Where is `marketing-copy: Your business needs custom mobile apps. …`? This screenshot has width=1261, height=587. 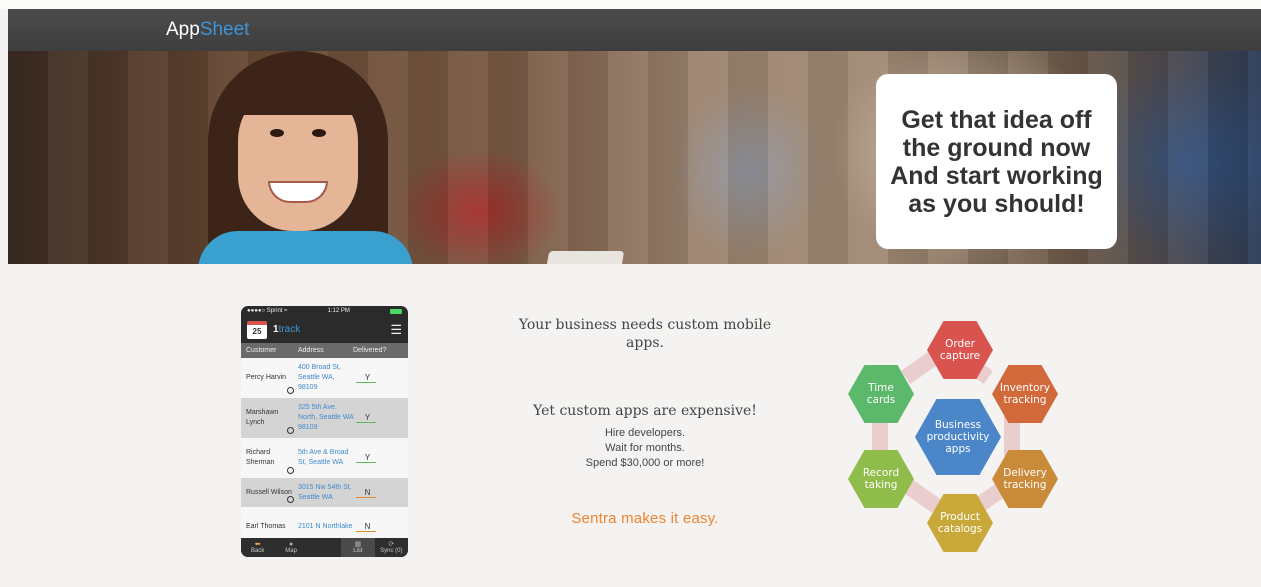 marketing-copy: Your business needs custom mobile apps. … is located at coordinates (645, 421).